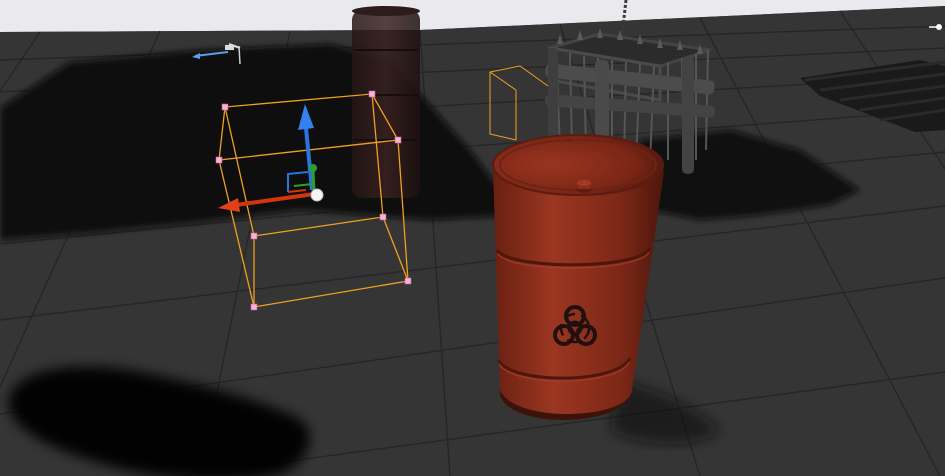 Image resolution: width=945 pixels, height=476 pixels. I want to click on background-barrel, so click(386, 102).